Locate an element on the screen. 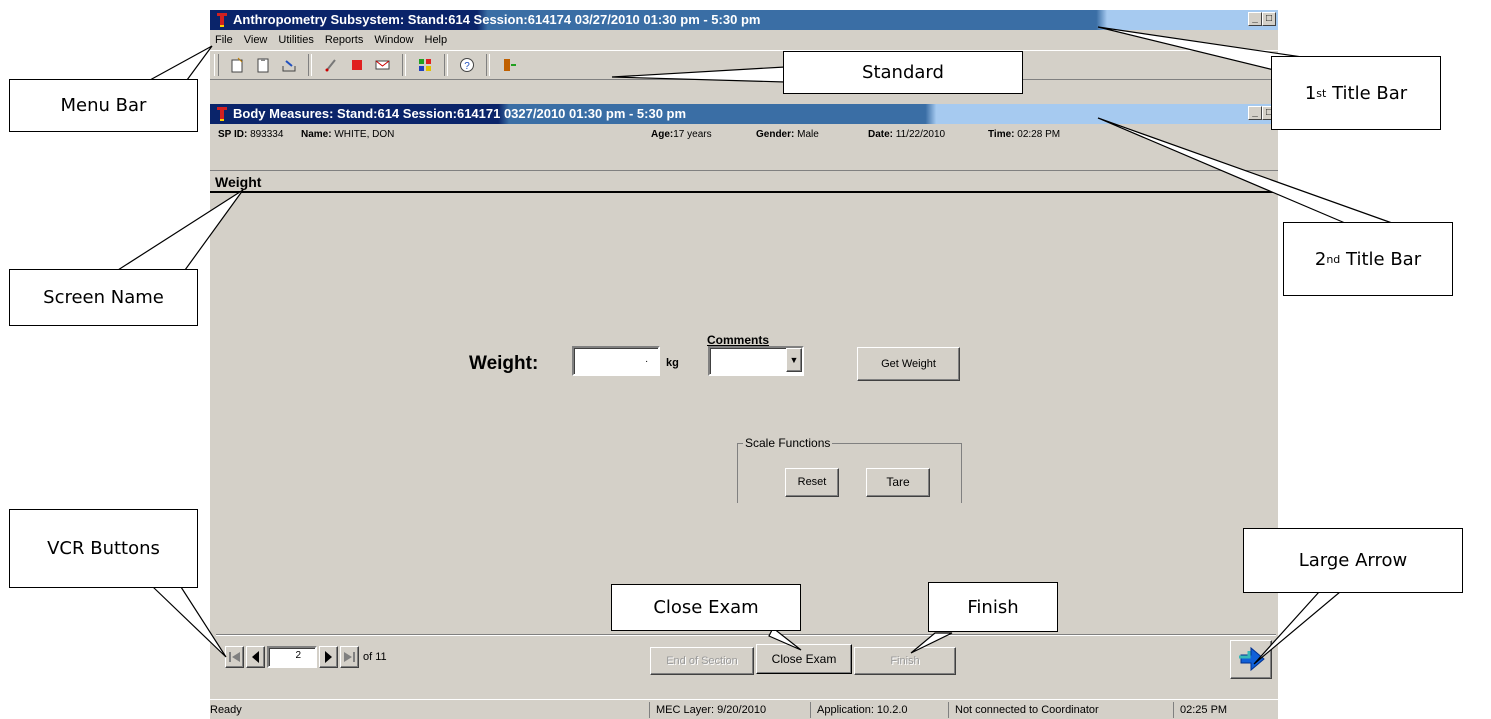  menu-help: Help is located at coordinates (437, 40).